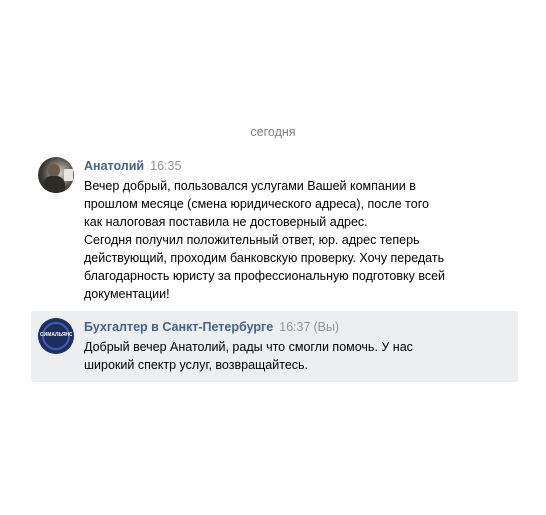 This screenshot has width=546, height=515. I want to click on message-header: Анатолий 16:35, so click(132, 166).